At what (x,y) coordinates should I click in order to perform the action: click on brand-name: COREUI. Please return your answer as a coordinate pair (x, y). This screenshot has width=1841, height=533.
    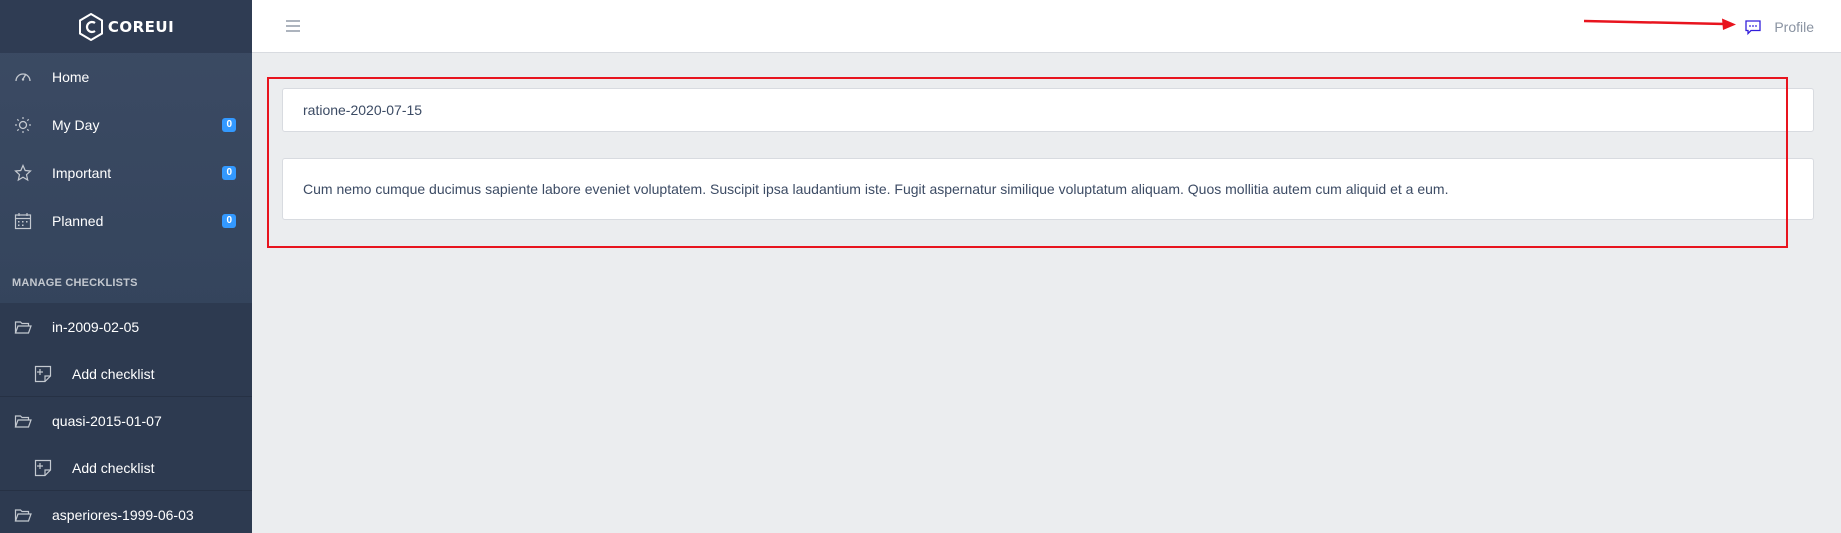
    Looking at the image, I should click on (141, 26).